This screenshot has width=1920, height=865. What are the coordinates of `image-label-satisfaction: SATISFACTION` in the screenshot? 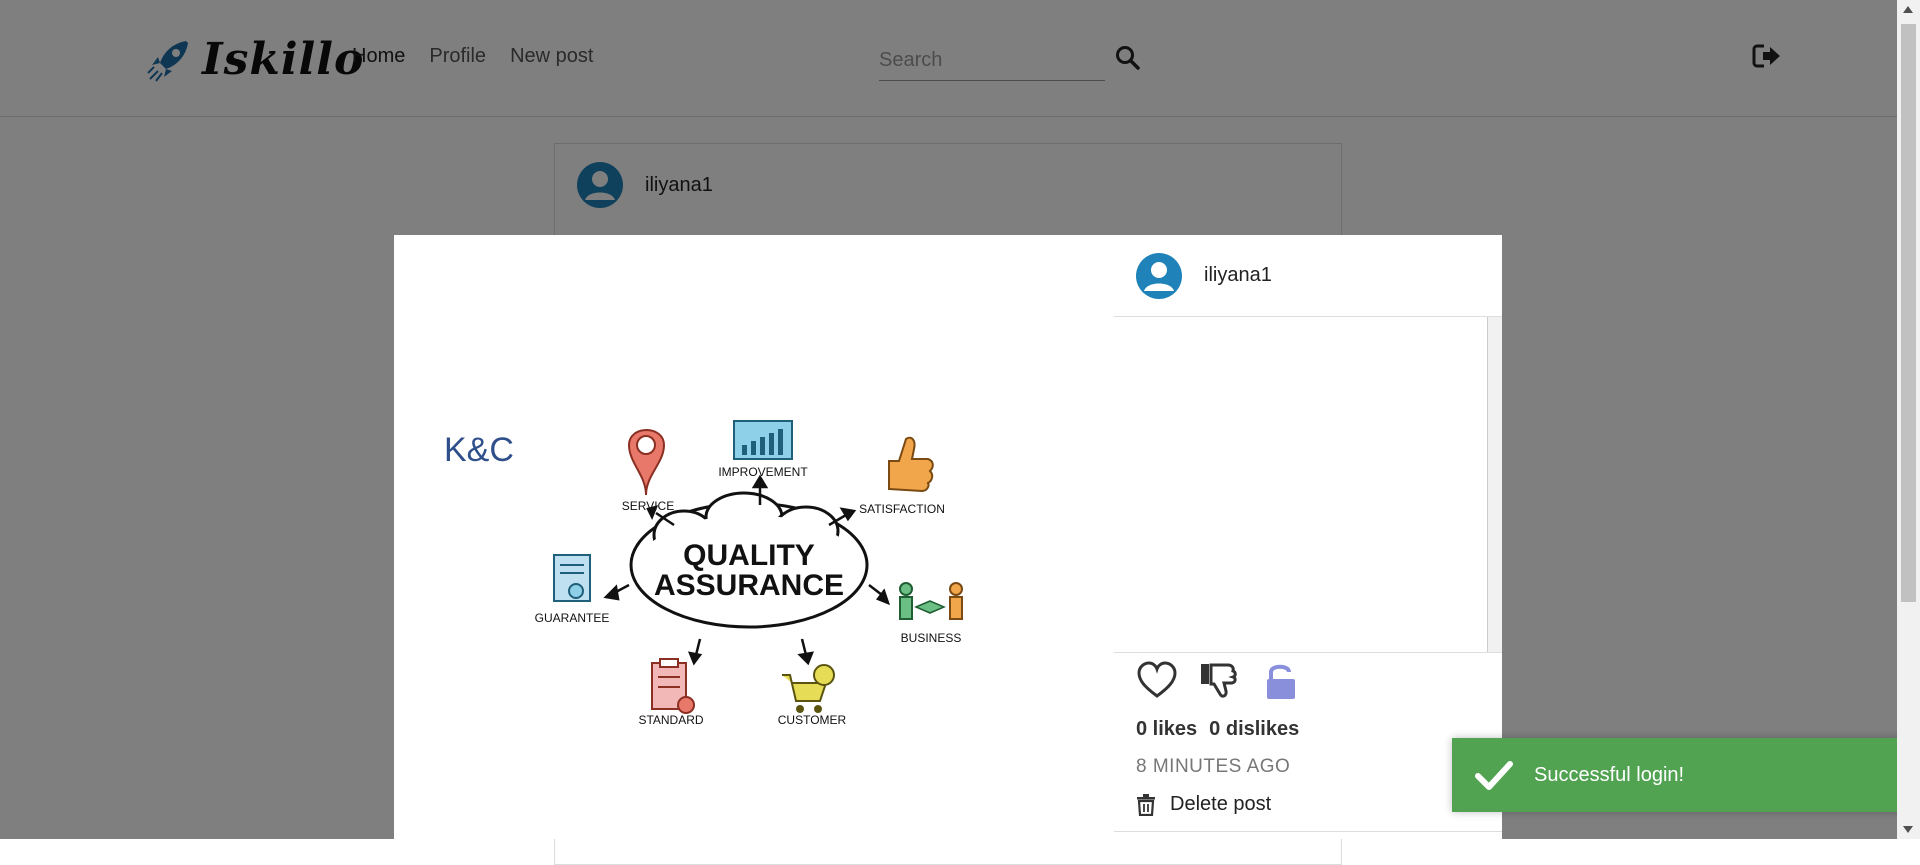 It's located at (902, 509).